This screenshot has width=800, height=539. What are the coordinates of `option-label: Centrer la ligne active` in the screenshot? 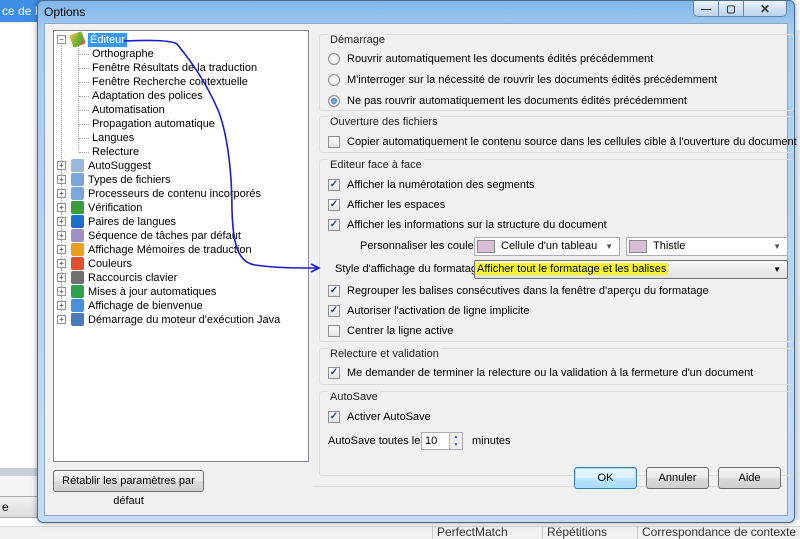 It's located at (400, 331).